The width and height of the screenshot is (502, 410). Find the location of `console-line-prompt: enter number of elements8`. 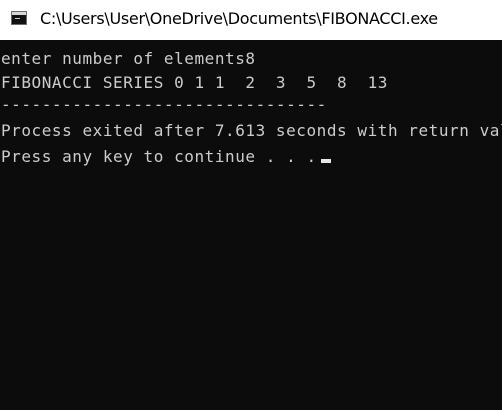

console-line-prompt: enter number of elements8 is located at coordinates (128, 58).